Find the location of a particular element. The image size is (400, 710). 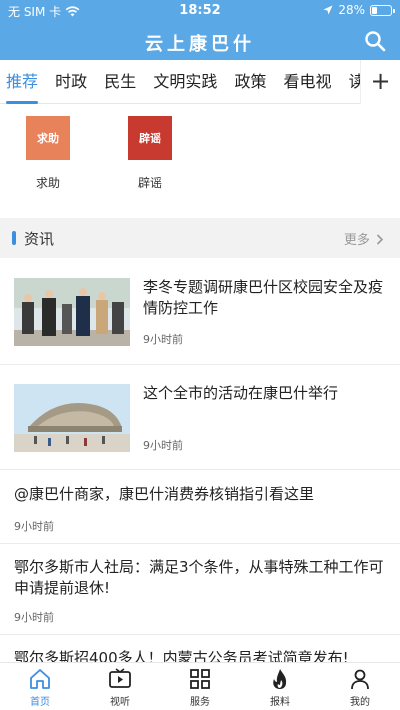

app-header: 无 SIM 卡 18:52 28% 云上康巴什 is located at coordinates (200, 30).